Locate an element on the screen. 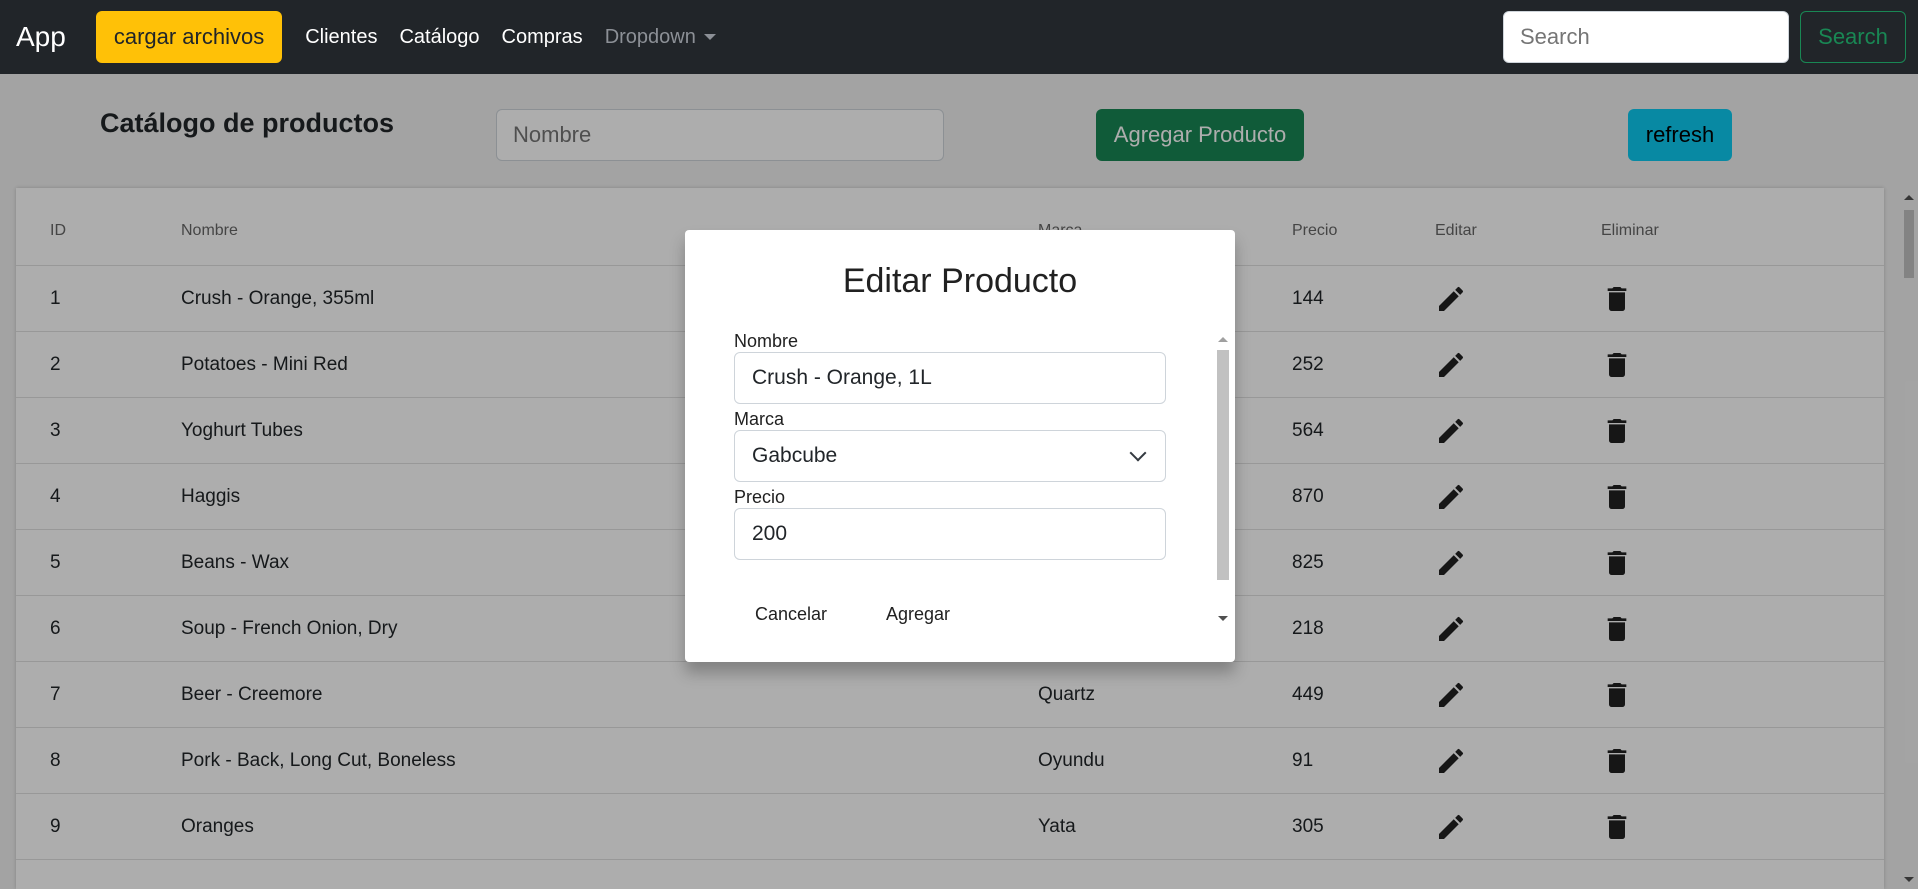  dialog-scroll-down-icon is located at coordinates (1223, 618).